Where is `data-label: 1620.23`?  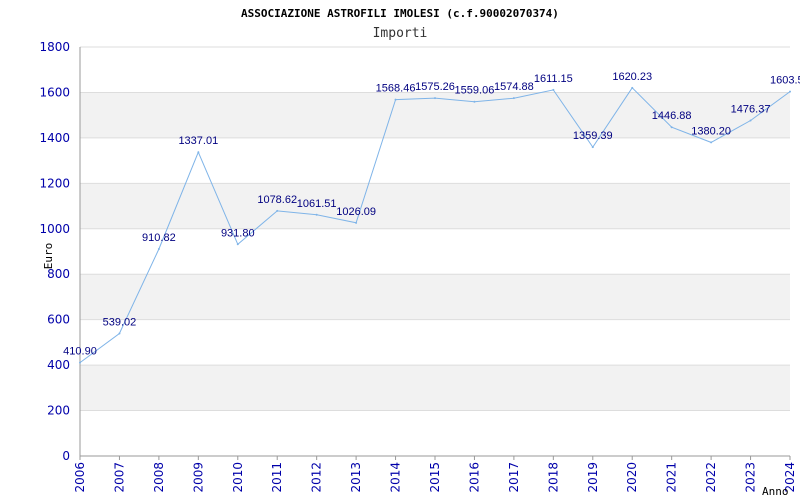 data-label: 1620.23 is located at coordinates (632, 77).